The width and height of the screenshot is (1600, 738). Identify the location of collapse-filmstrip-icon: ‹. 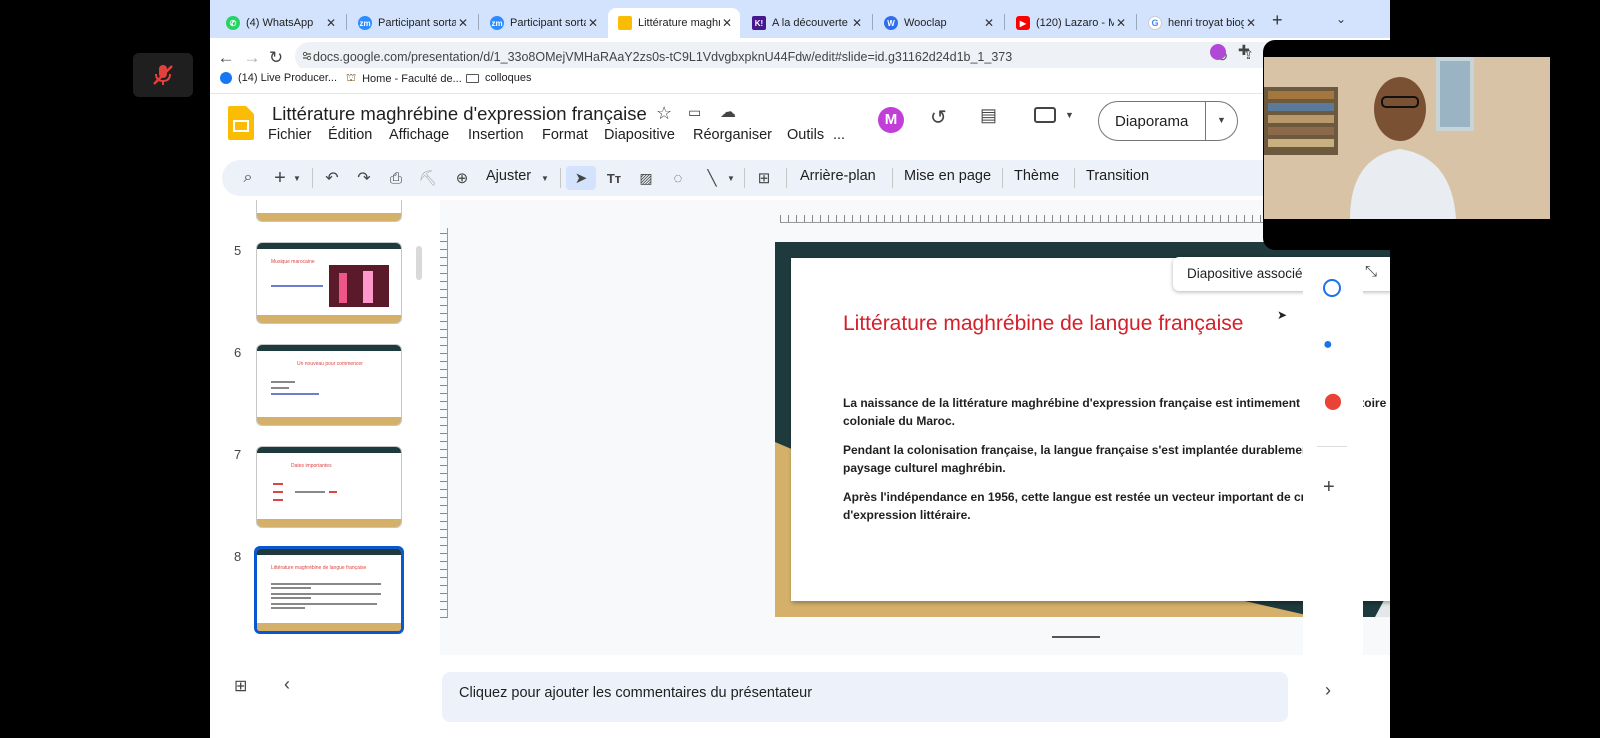
(287, 684).